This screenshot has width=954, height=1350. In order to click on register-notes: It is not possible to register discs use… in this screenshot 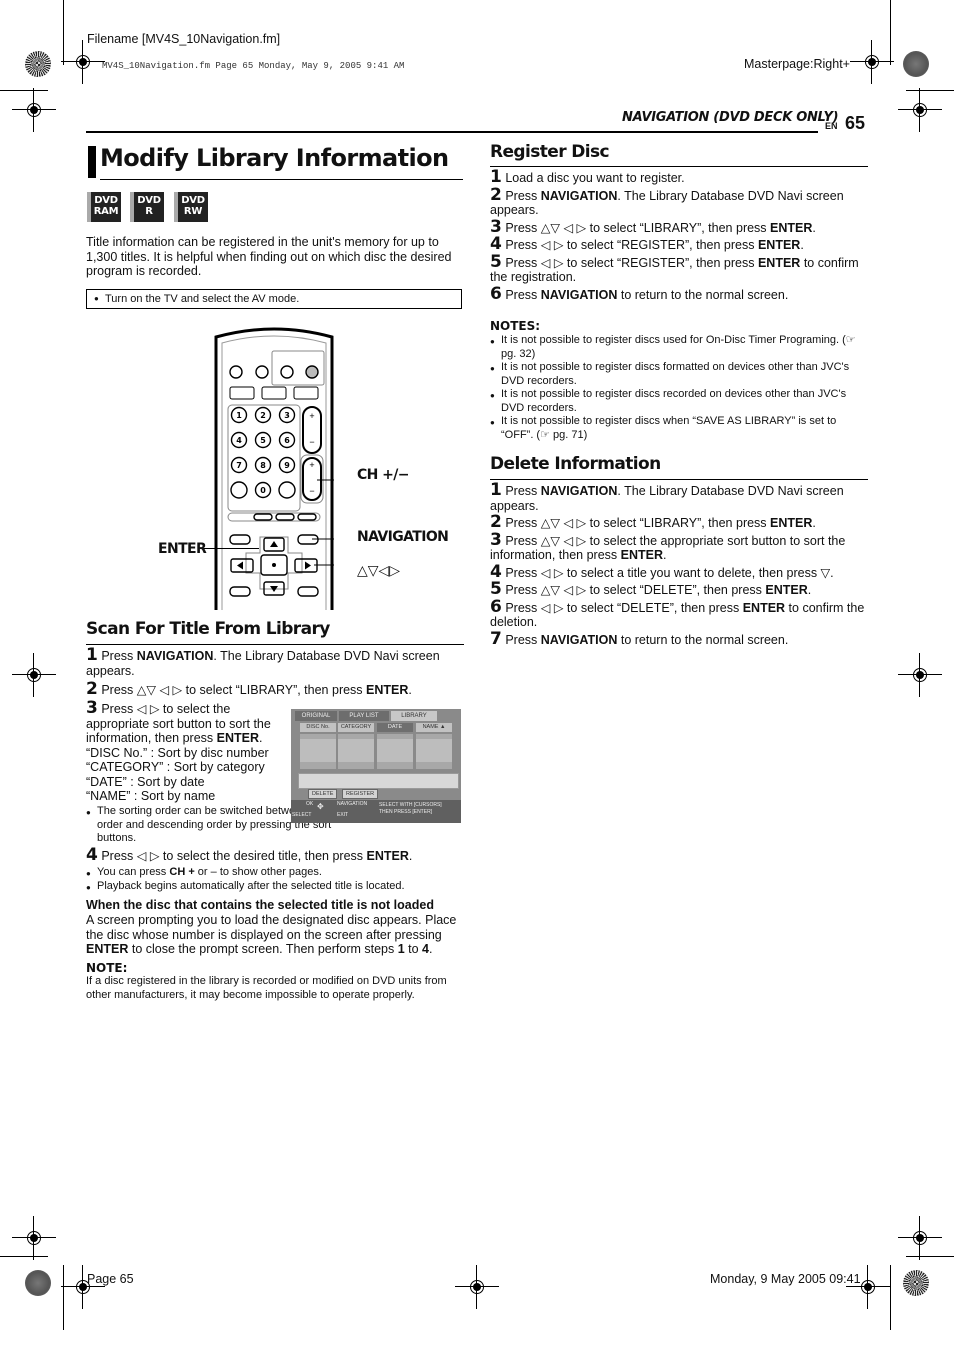, I will do `click(680, 388)`.